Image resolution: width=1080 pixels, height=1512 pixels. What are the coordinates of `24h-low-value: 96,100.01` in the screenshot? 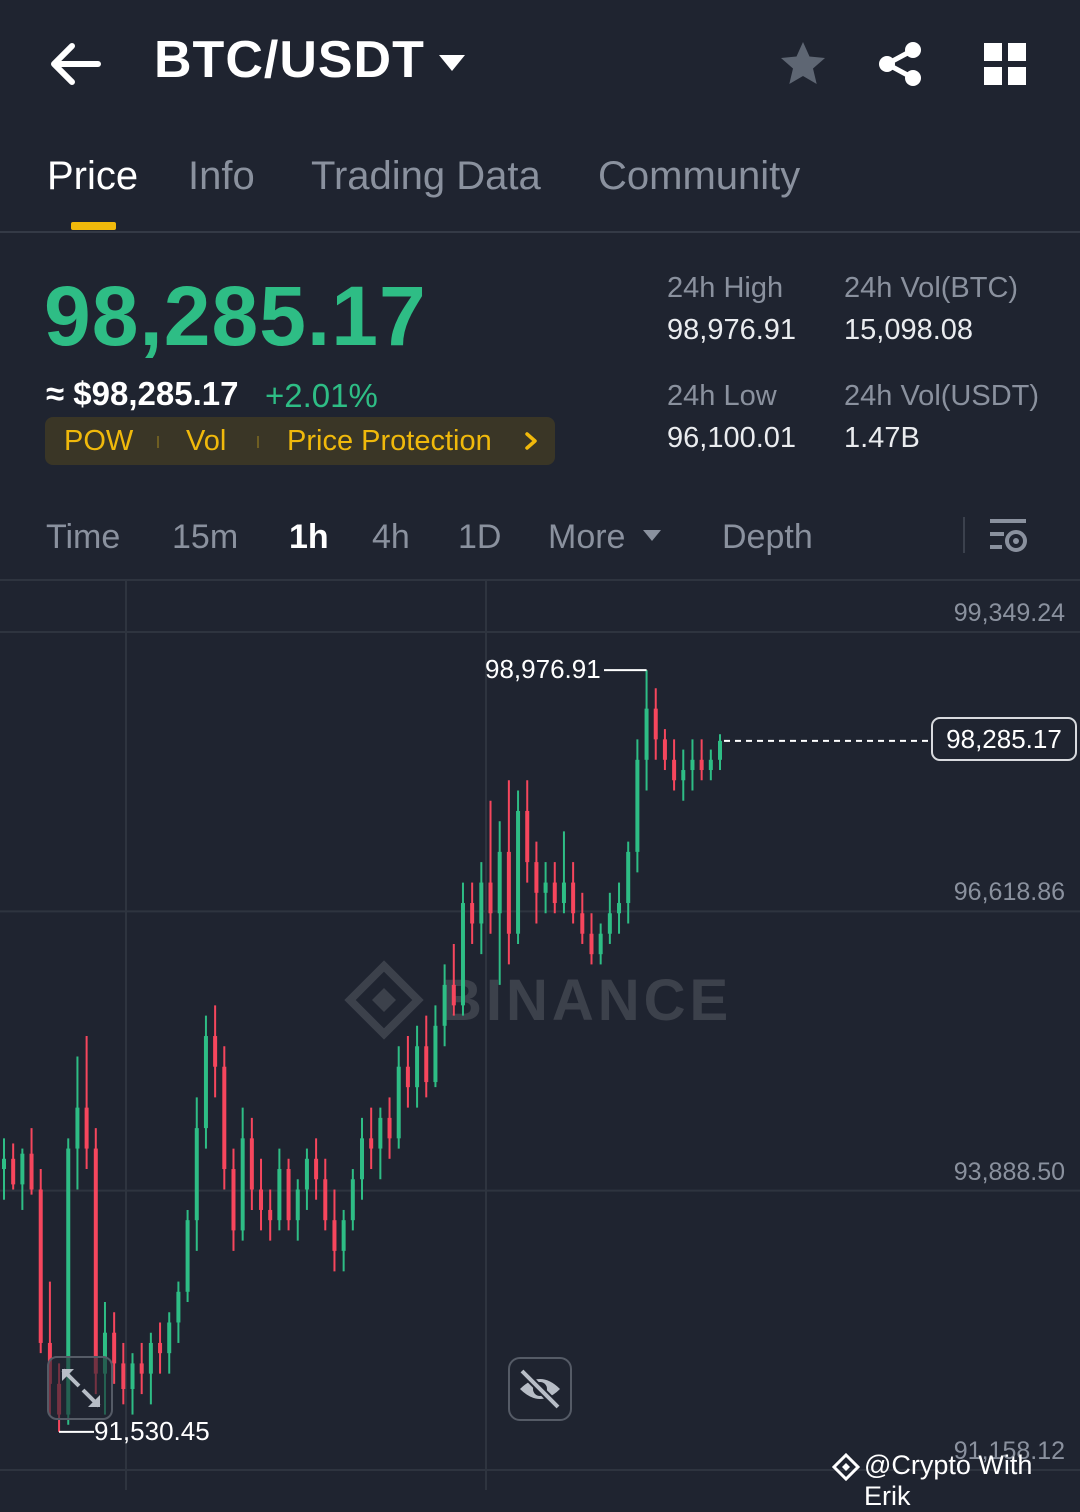 It's located at (732, 438).